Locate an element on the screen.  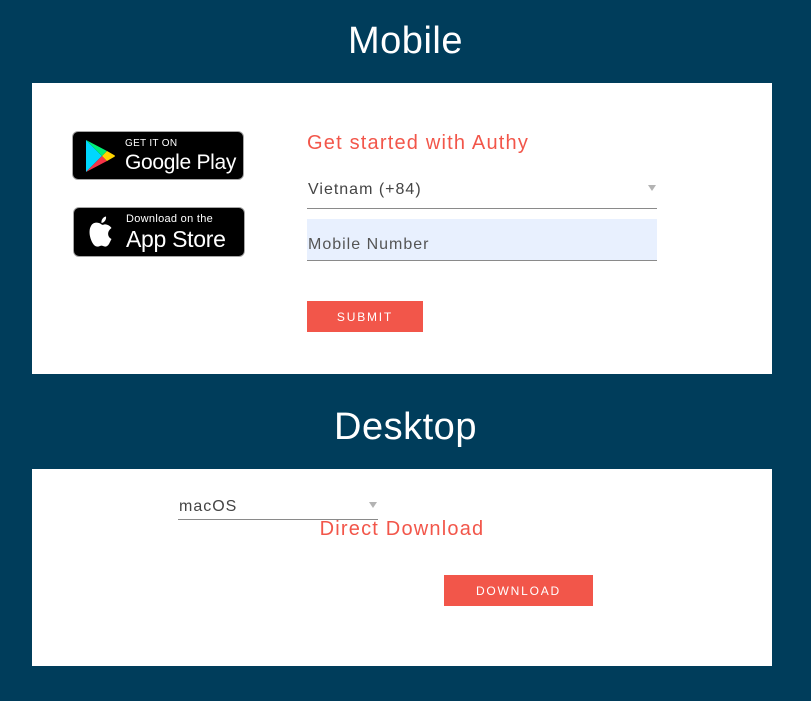
app-store-badge: Download on the App Store is located at coordinates (159, 232).